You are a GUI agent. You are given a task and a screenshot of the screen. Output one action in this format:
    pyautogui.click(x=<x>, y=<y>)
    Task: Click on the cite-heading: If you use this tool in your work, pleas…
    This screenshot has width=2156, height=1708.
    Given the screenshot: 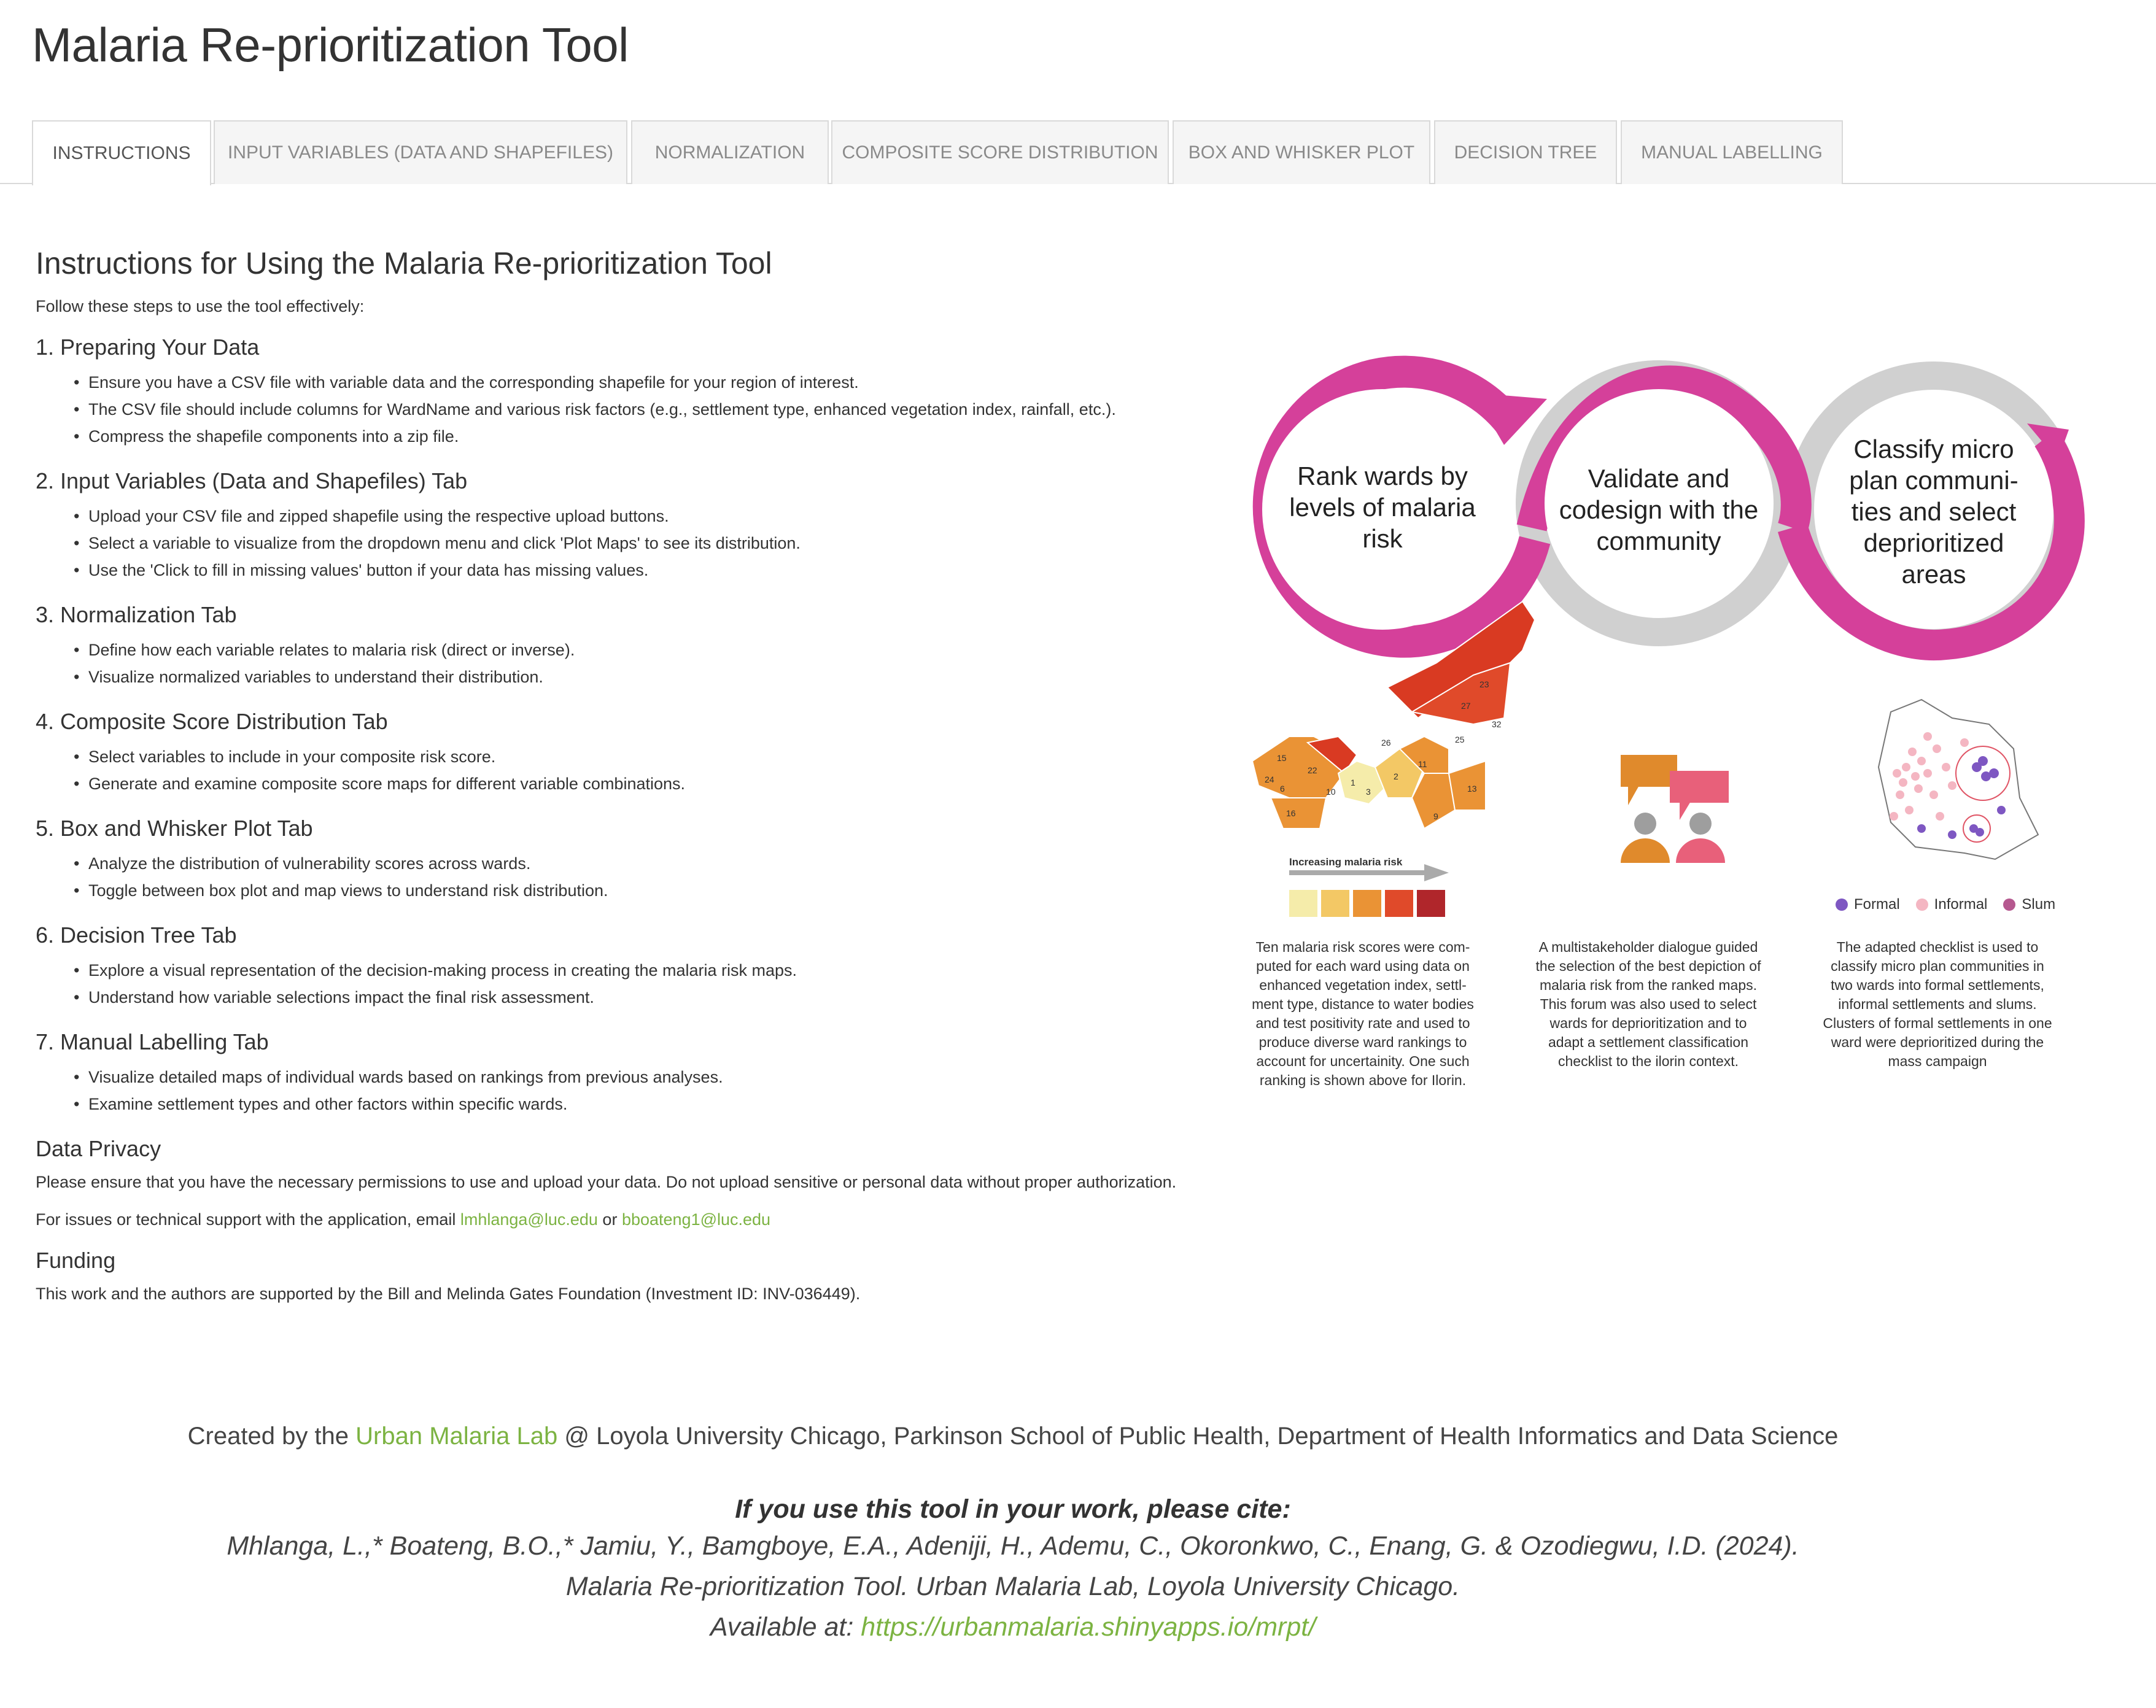 What is the action you would take?
    pyautogui.click(x=1013, y=1509)
    